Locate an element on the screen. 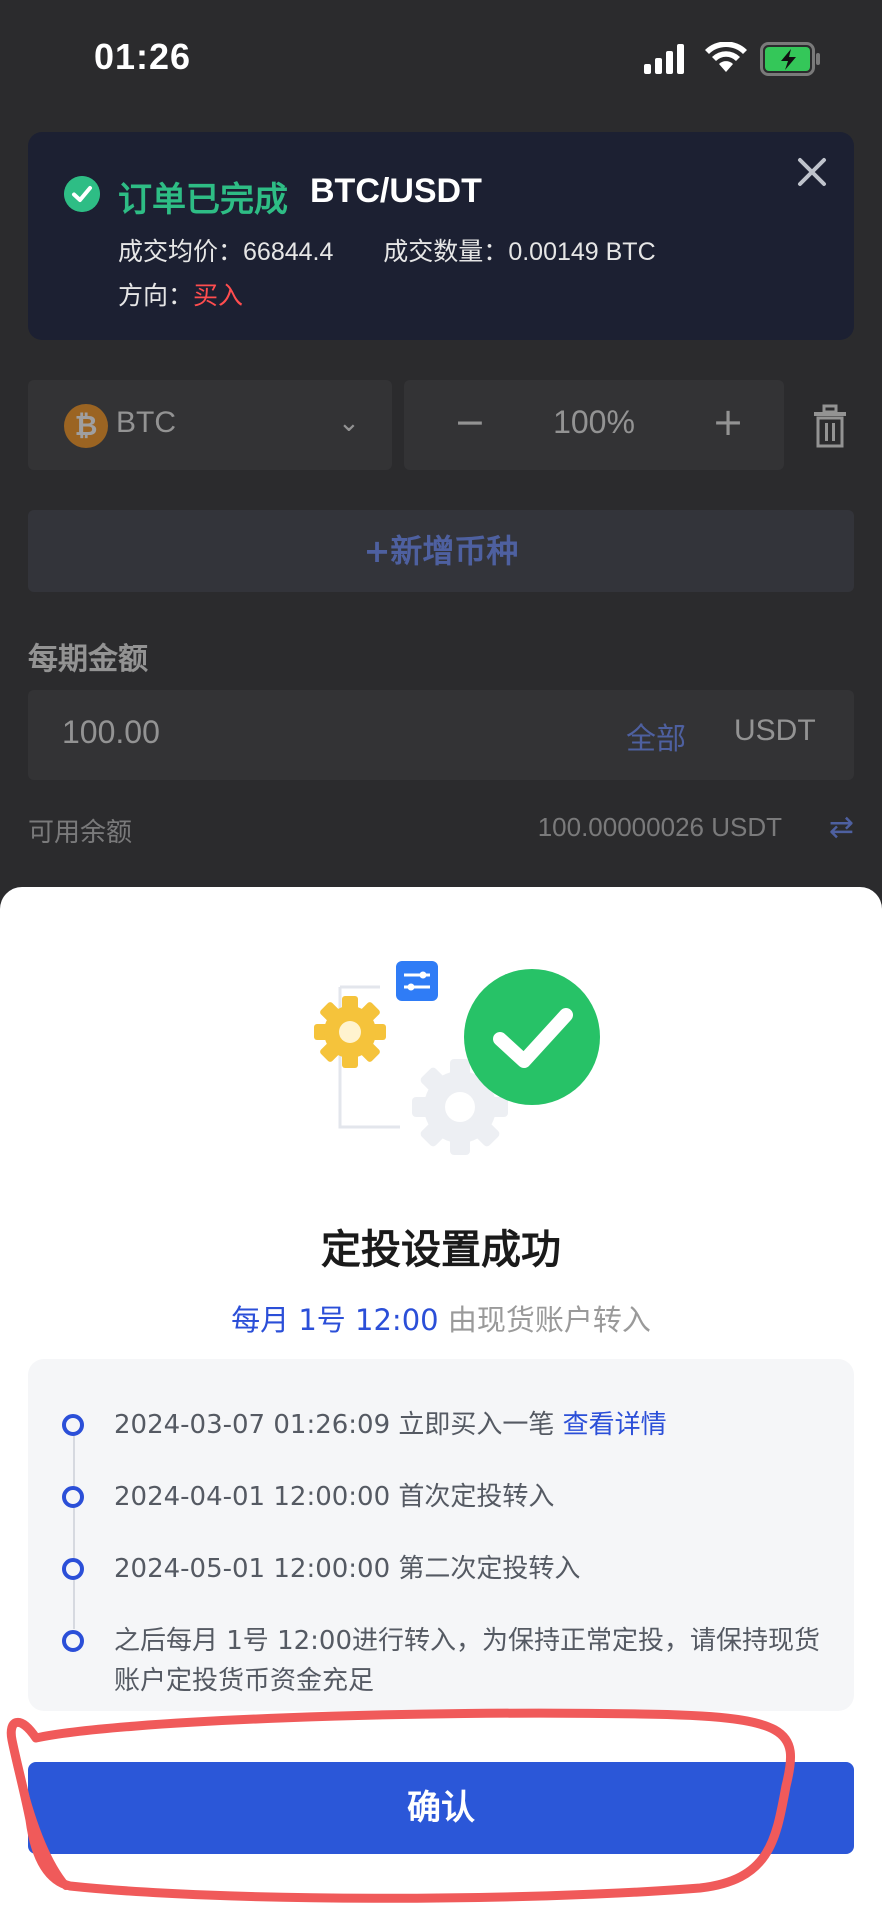 The height and width of the screenshot is (1908, 882). coin-label: BTC is located at coordinates (146, 422).